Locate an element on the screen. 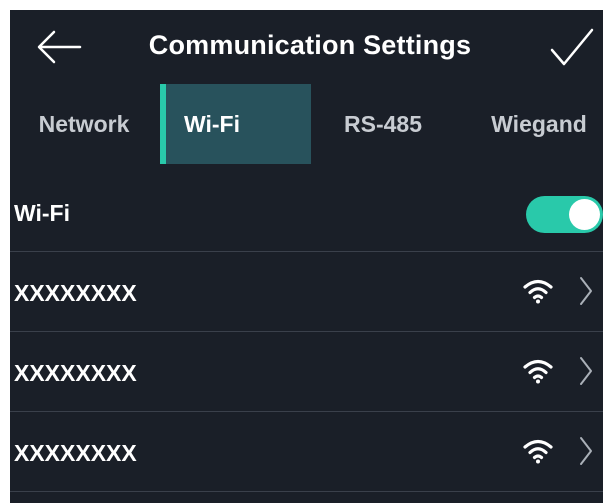 This screenshot has width=603, height=503. wifi-toggle-switch is located at coordinates (564, 214).